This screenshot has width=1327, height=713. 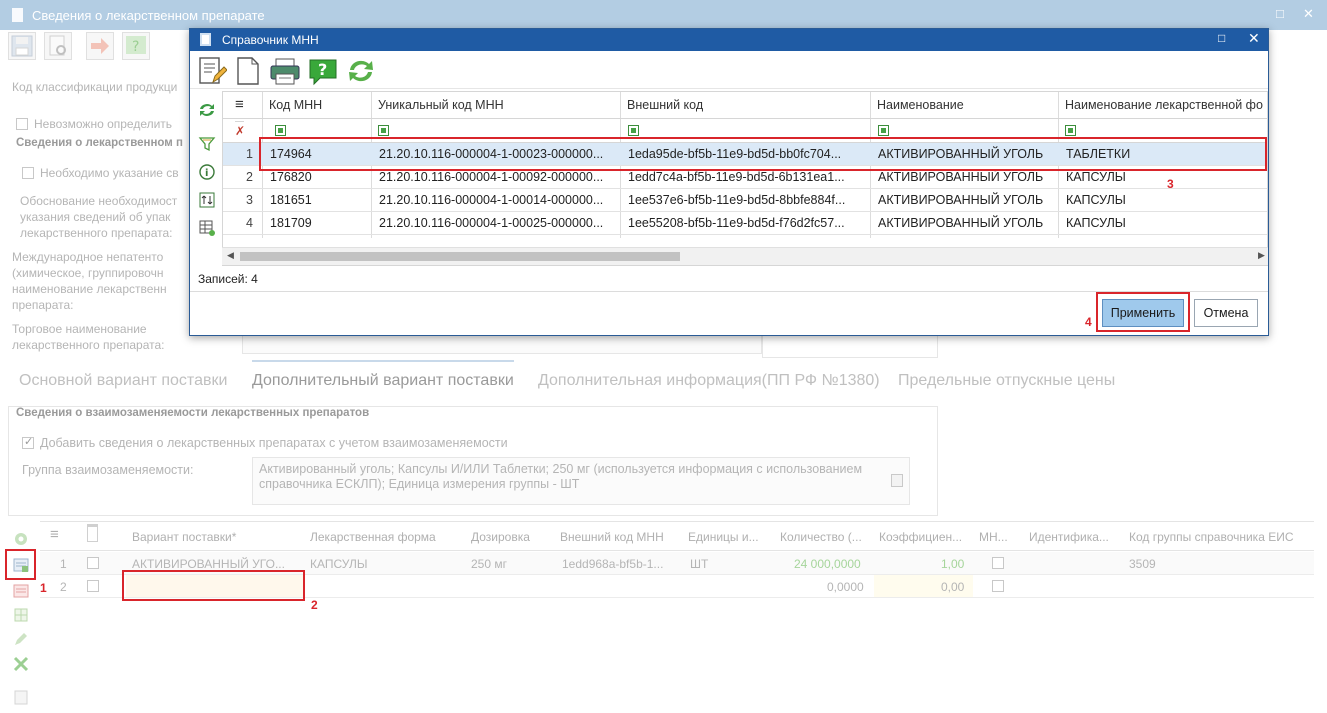 I want to click on edit-document-icon, so click(x=212, y=71).